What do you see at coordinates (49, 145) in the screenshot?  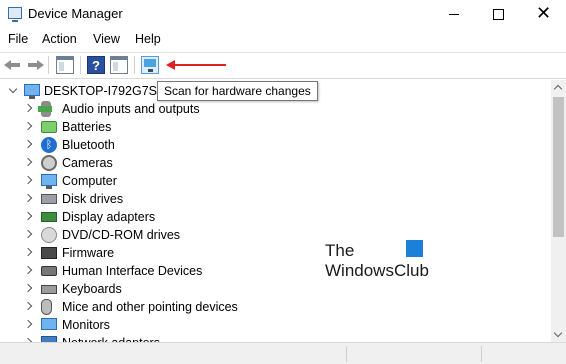 I see `bluetooth-icon: ᛒ` at bounding box center [49, 145].